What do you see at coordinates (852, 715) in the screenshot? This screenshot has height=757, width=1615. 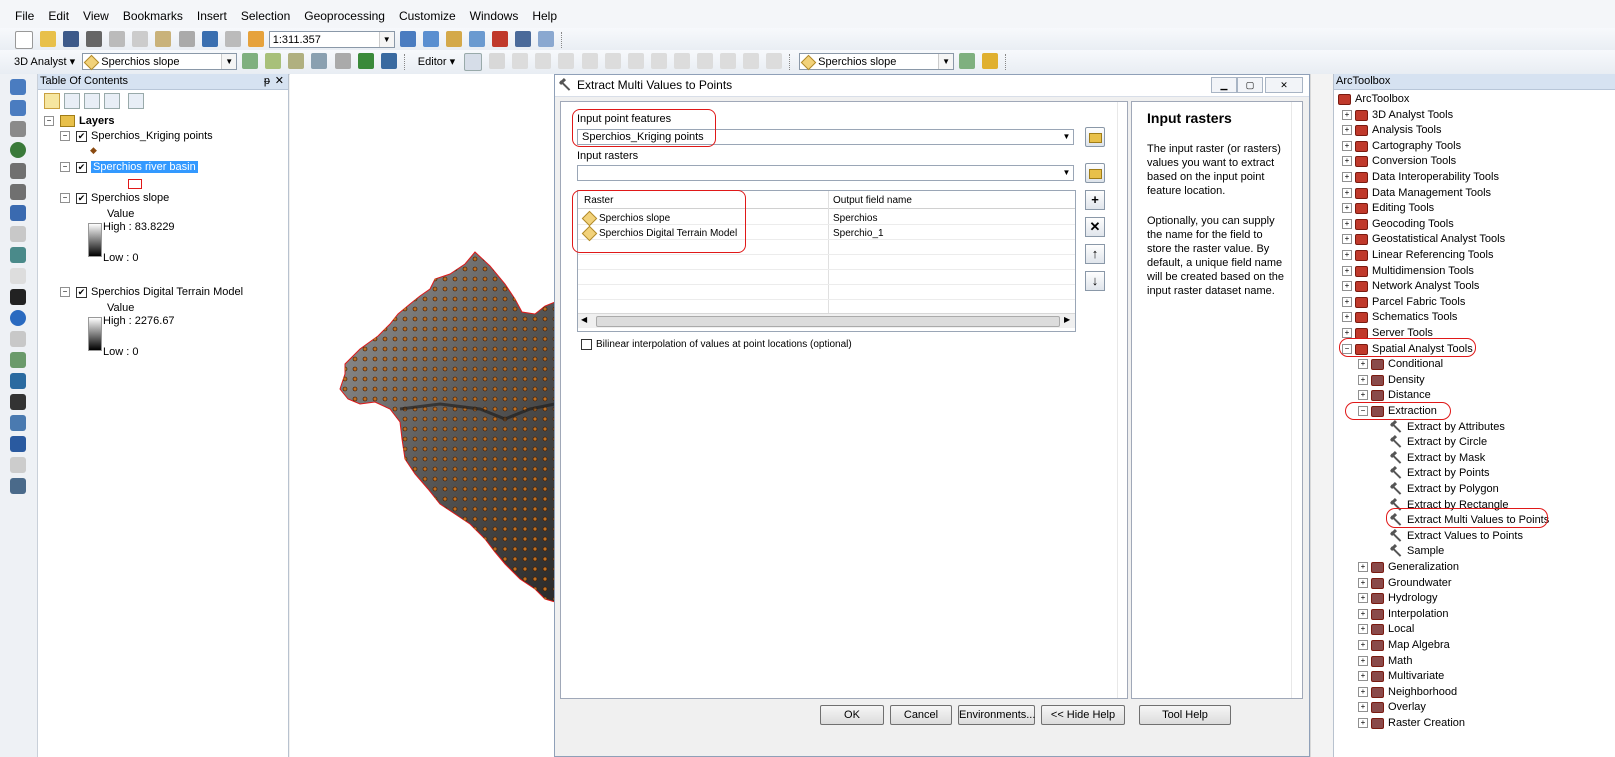 I see `ok-button: OK` at bounding box center [852, 715].